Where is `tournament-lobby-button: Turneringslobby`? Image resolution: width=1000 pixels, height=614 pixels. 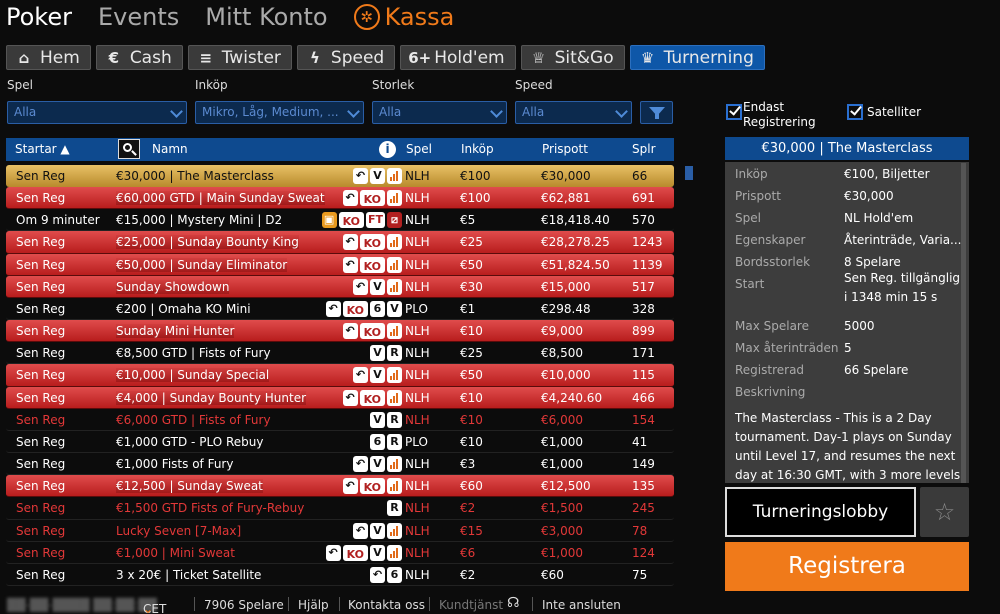 tournament-lobby-button: Turneringslobby is located at coordinates (820, 512).